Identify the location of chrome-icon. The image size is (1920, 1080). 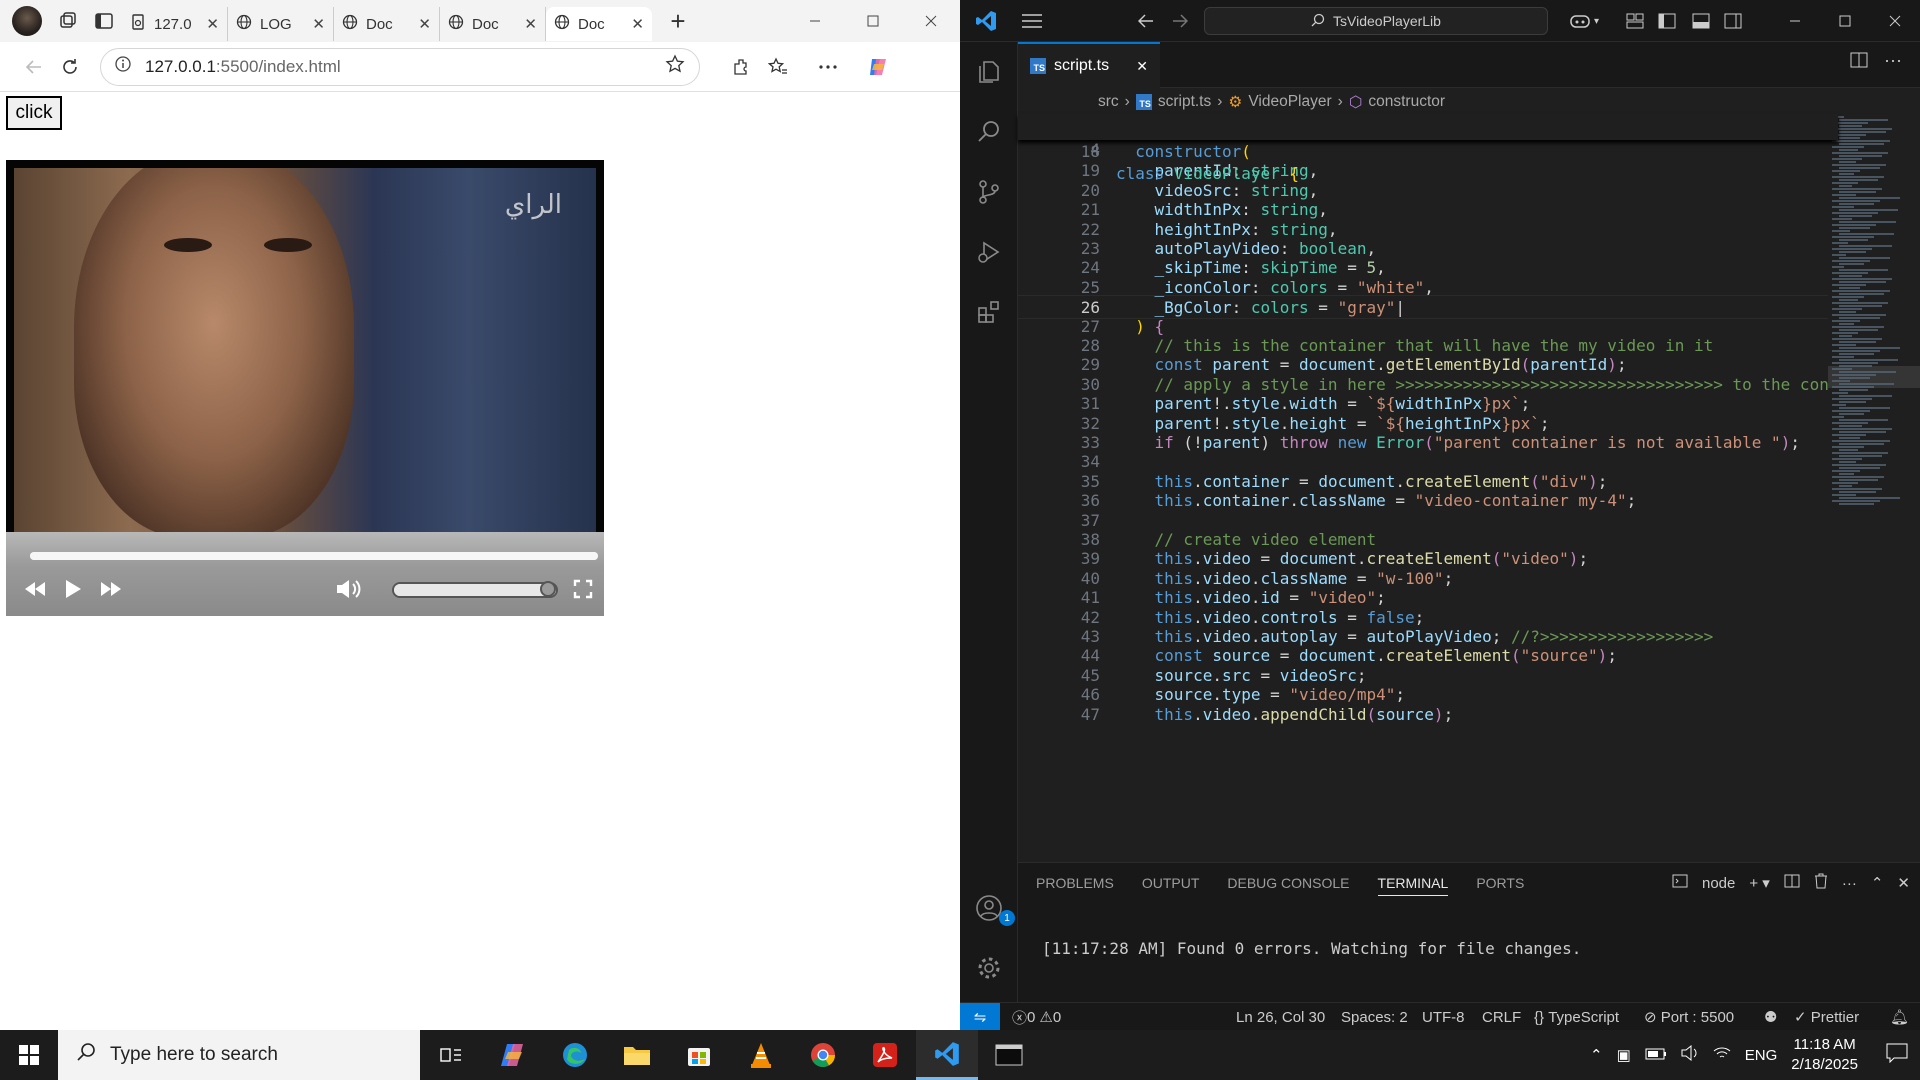
(823, 1055).